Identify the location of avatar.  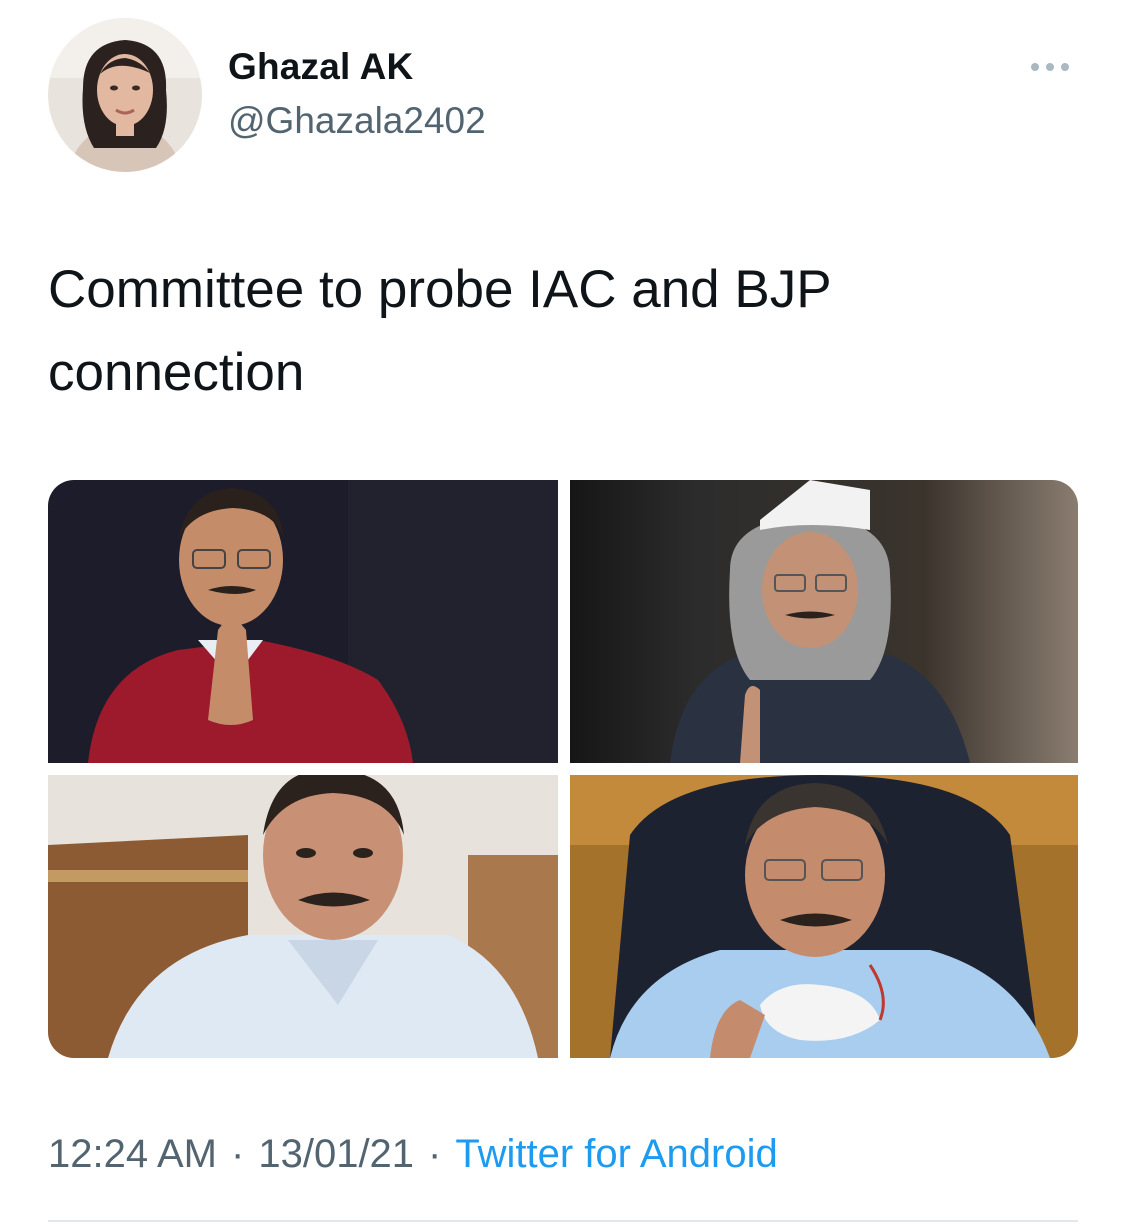
(125, 95).